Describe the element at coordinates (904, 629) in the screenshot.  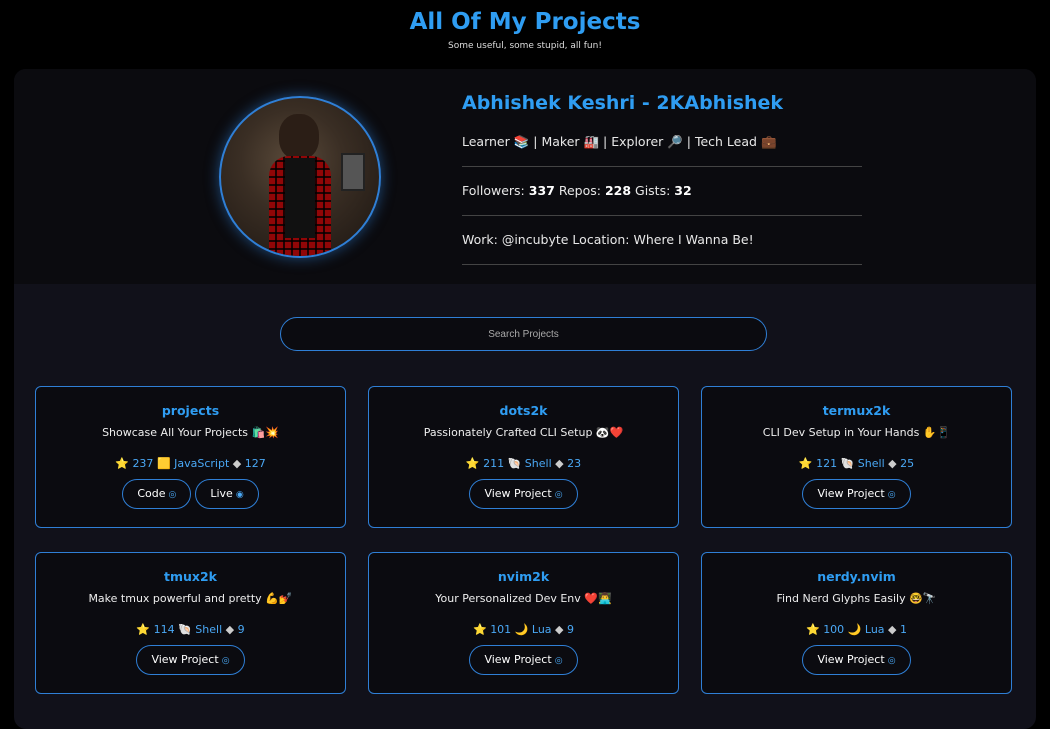
I see `fork-count: 1` at that location.